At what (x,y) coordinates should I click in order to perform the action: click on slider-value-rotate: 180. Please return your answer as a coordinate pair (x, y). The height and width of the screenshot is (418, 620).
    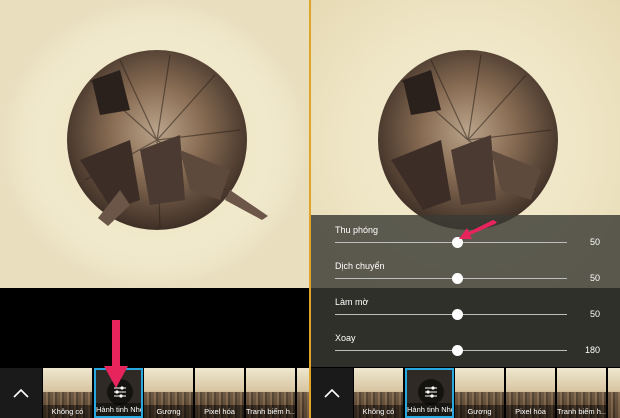
    Looking at the image, I should click on (592, 350).